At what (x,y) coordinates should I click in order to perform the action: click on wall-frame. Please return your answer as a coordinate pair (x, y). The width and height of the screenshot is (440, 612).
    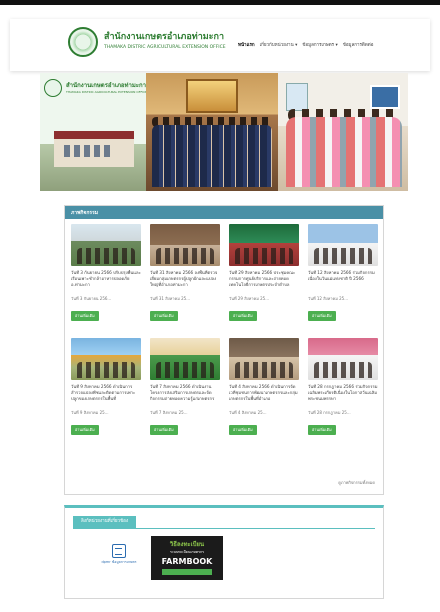
    Looking at the image, I should click on (385, 97).